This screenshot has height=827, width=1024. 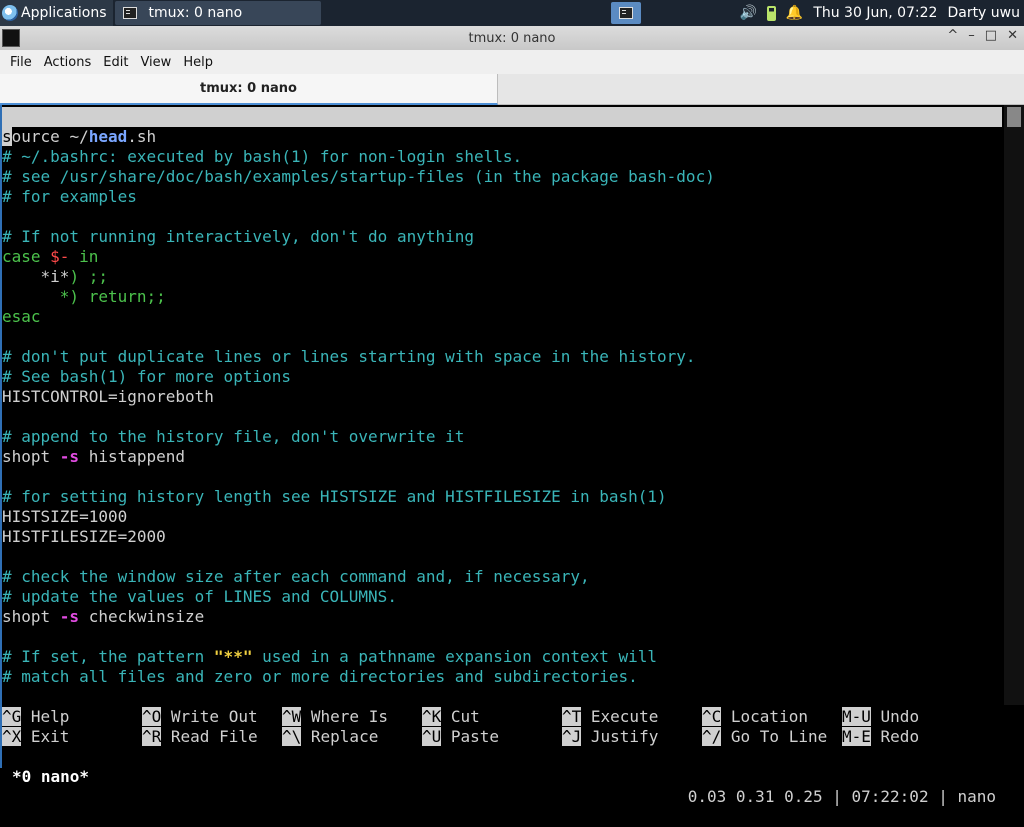 I want to click on menu-help: Help, so click(x=198, y=62).